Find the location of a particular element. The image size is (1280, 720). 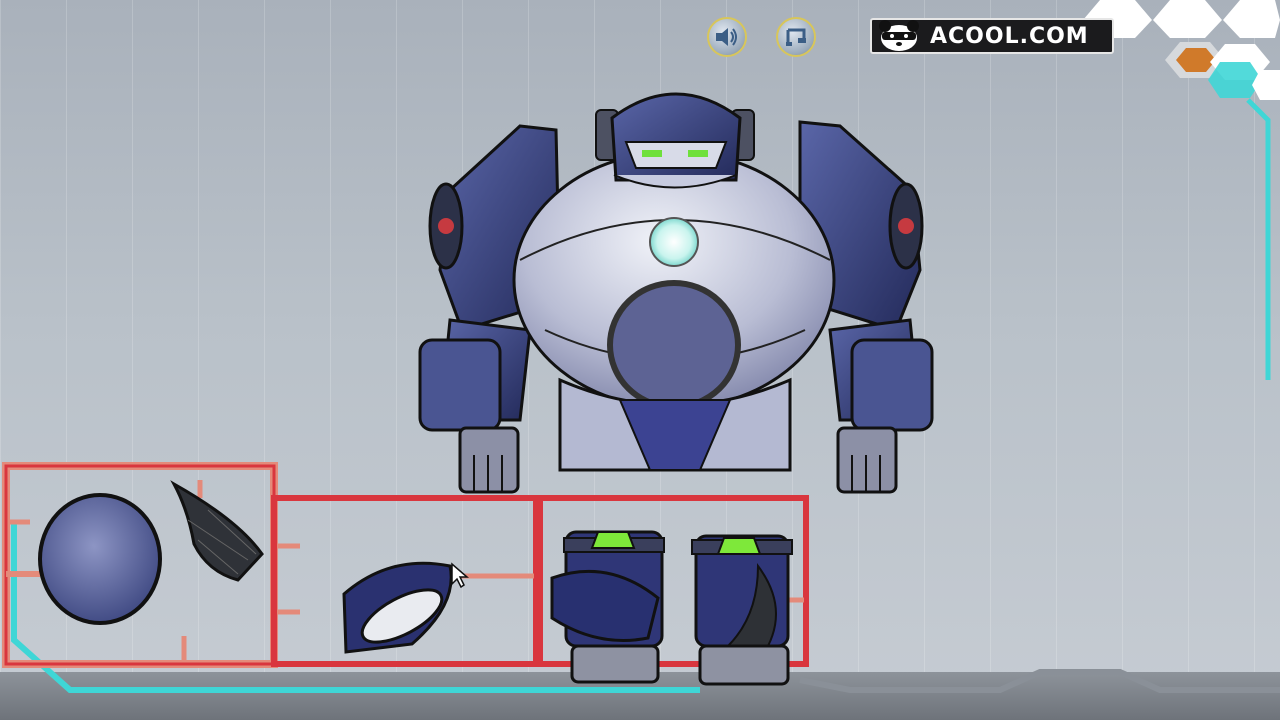

logo-text: ACOOL.COM is located at coordinates (1009, 36).